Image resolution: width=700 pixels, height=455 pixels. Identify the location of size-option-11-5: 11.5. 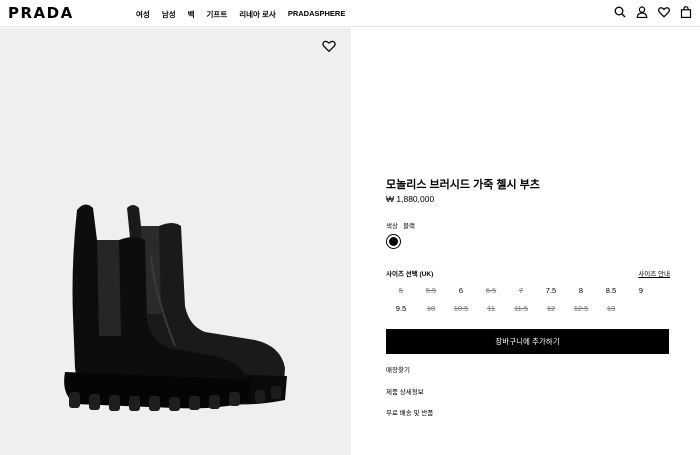
(521, 309).